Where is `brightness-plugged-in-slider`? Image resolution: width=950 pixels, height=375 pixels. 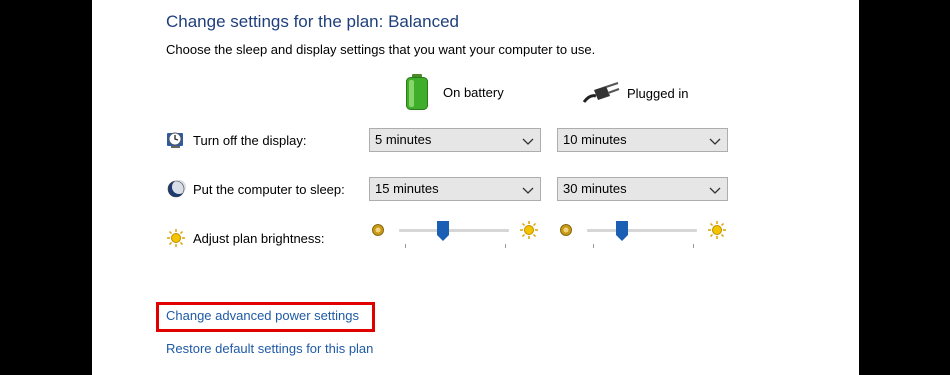 brightness-plugged-in-slider is located at coordinates (643, 236).